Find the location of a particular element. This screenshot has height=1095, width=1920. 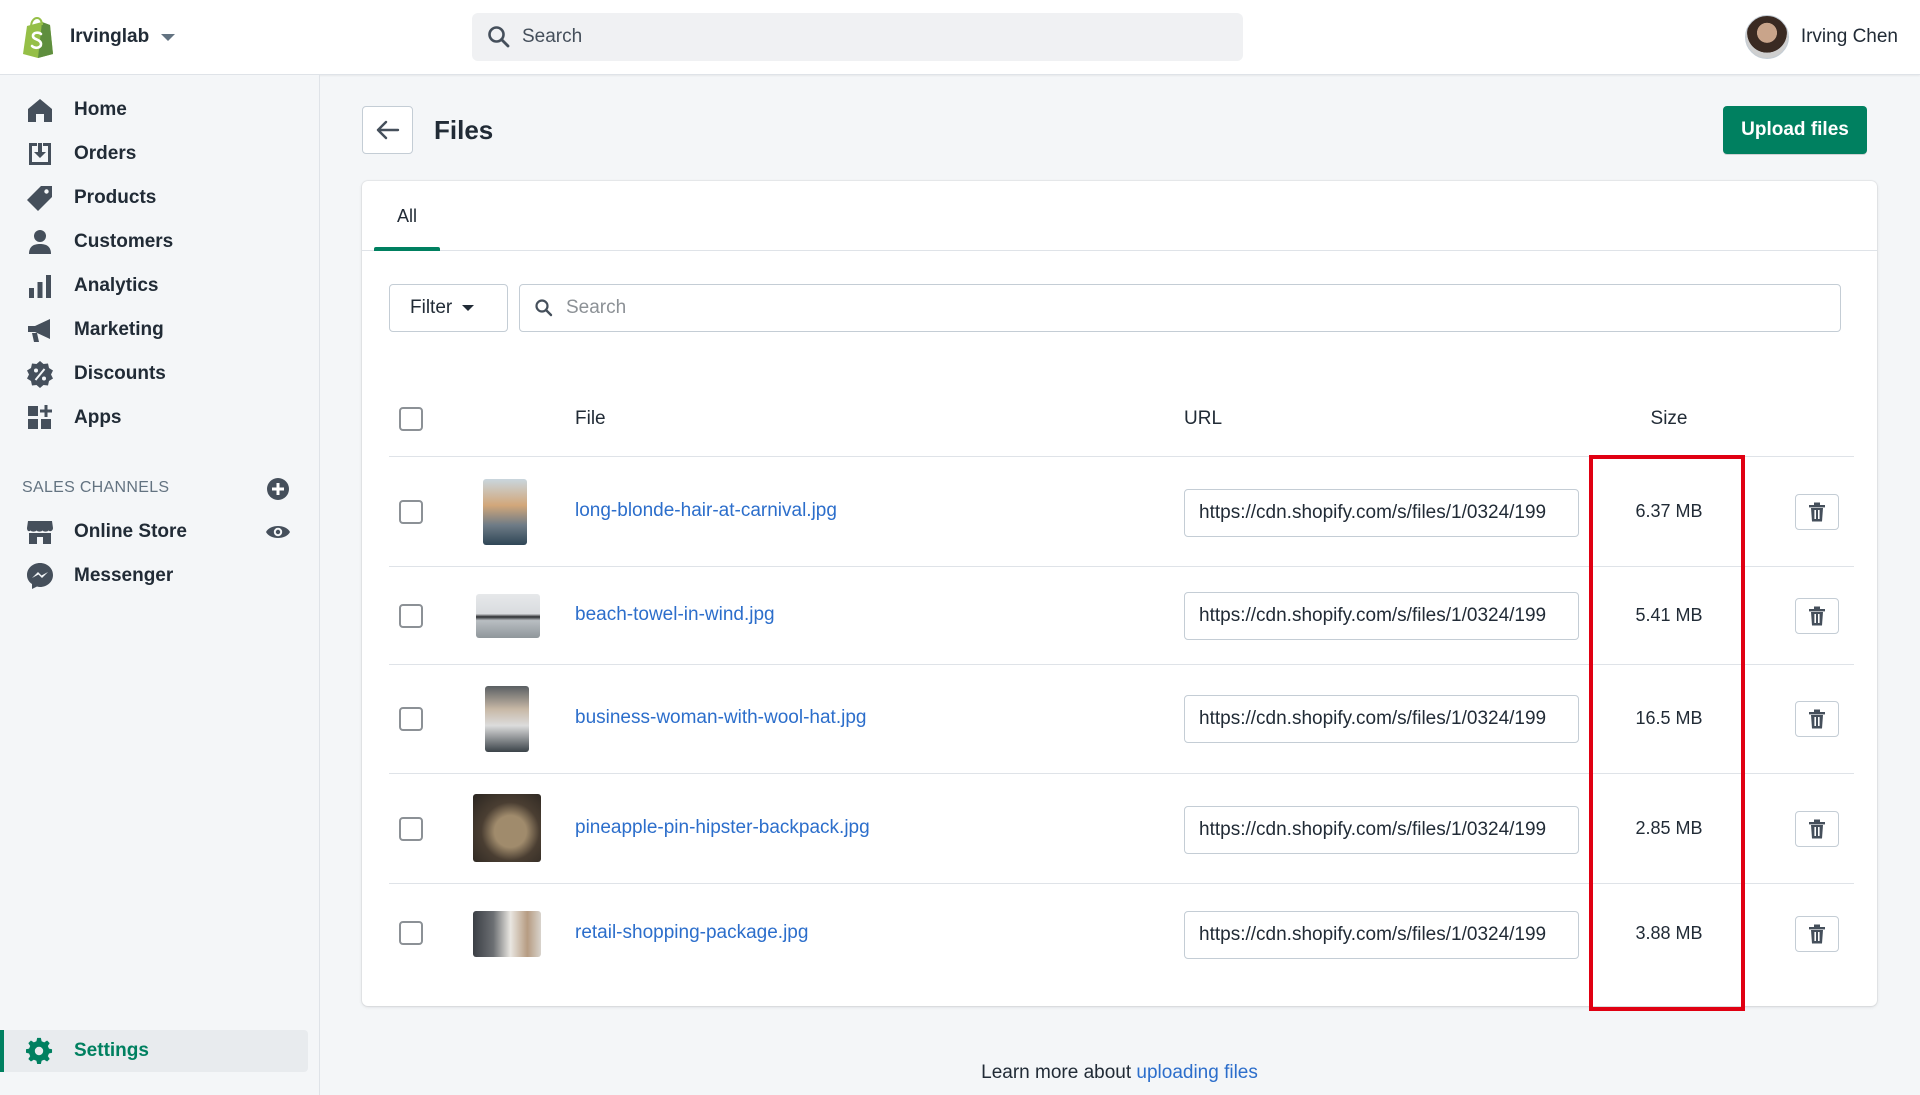

gear-icon is located at coordinates (39, 1050).